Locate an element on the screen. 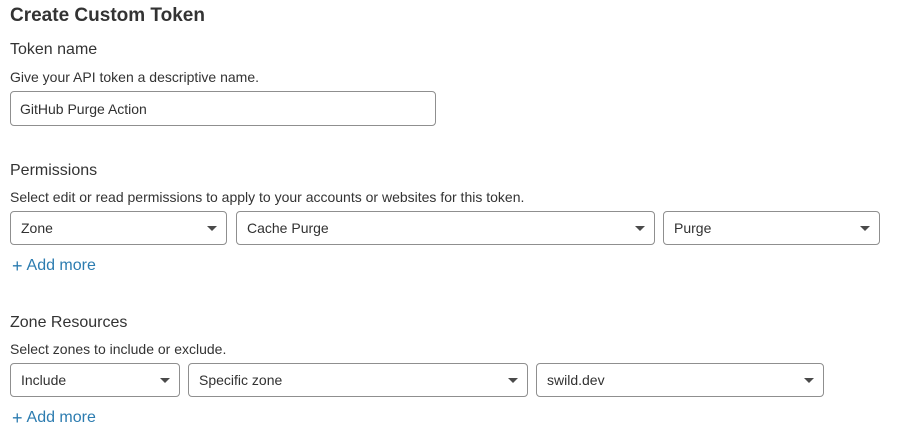 Image resolution: width=901 pixels, height=435 pixels. permissions-add-more-link: + Add more is located at coordinates (54, 266).